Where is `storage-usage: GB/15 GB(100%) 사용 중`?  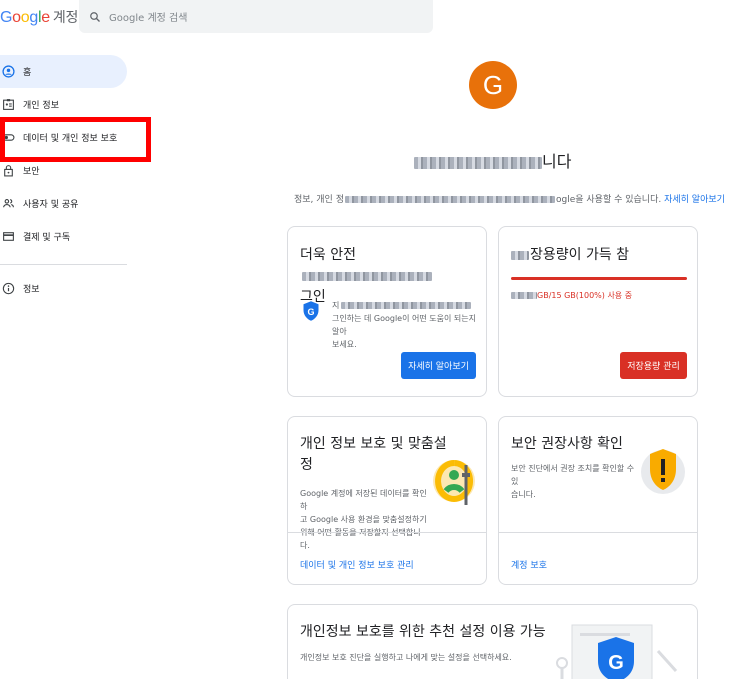
storage-usage: GB/15 GB(100%) 사용 중 is located at coordinates (571, 295).